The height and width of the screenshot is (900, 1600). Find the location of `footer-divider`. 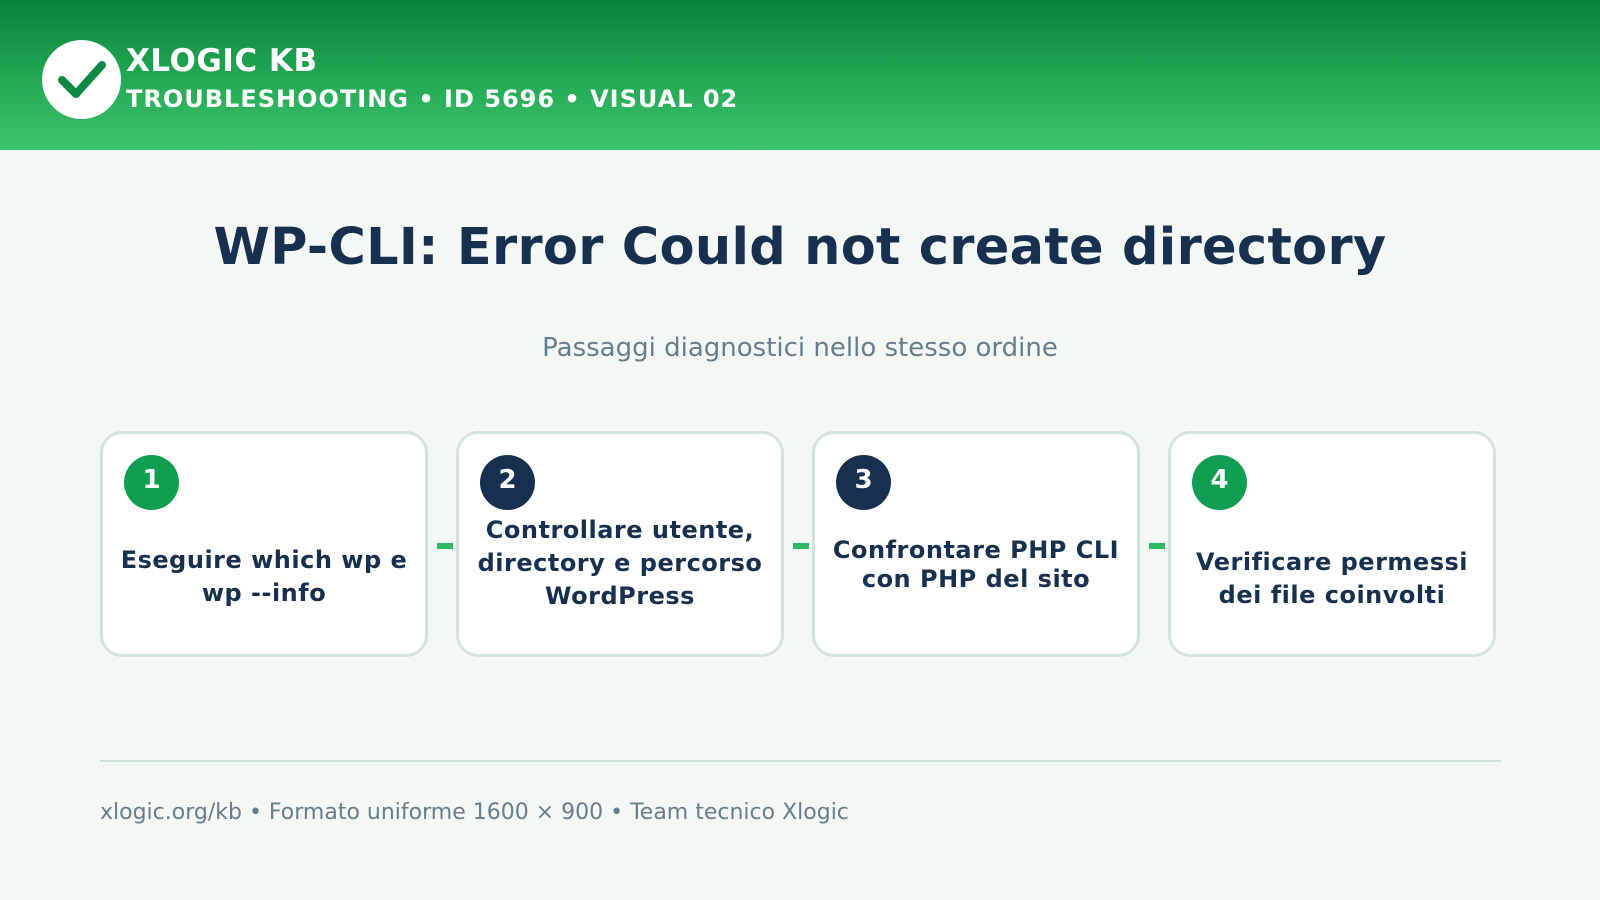

footer-divider is located at coordinates (800, 761).